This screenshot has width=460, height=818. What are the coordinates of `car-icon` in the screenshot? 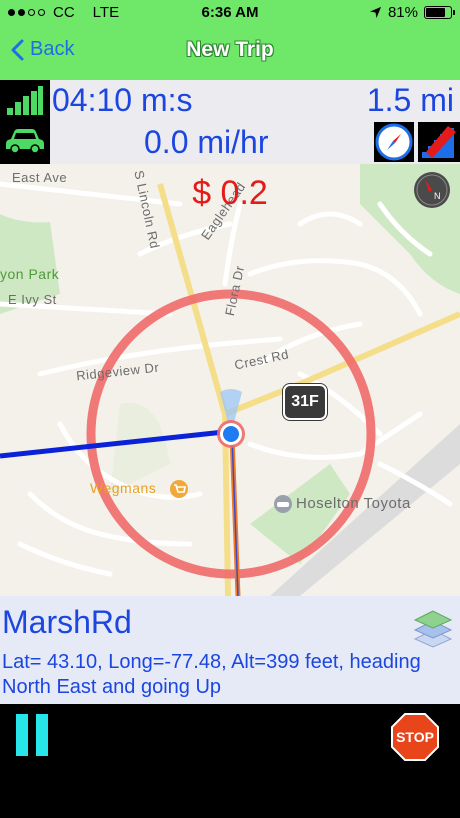 It's located at (25, 141).